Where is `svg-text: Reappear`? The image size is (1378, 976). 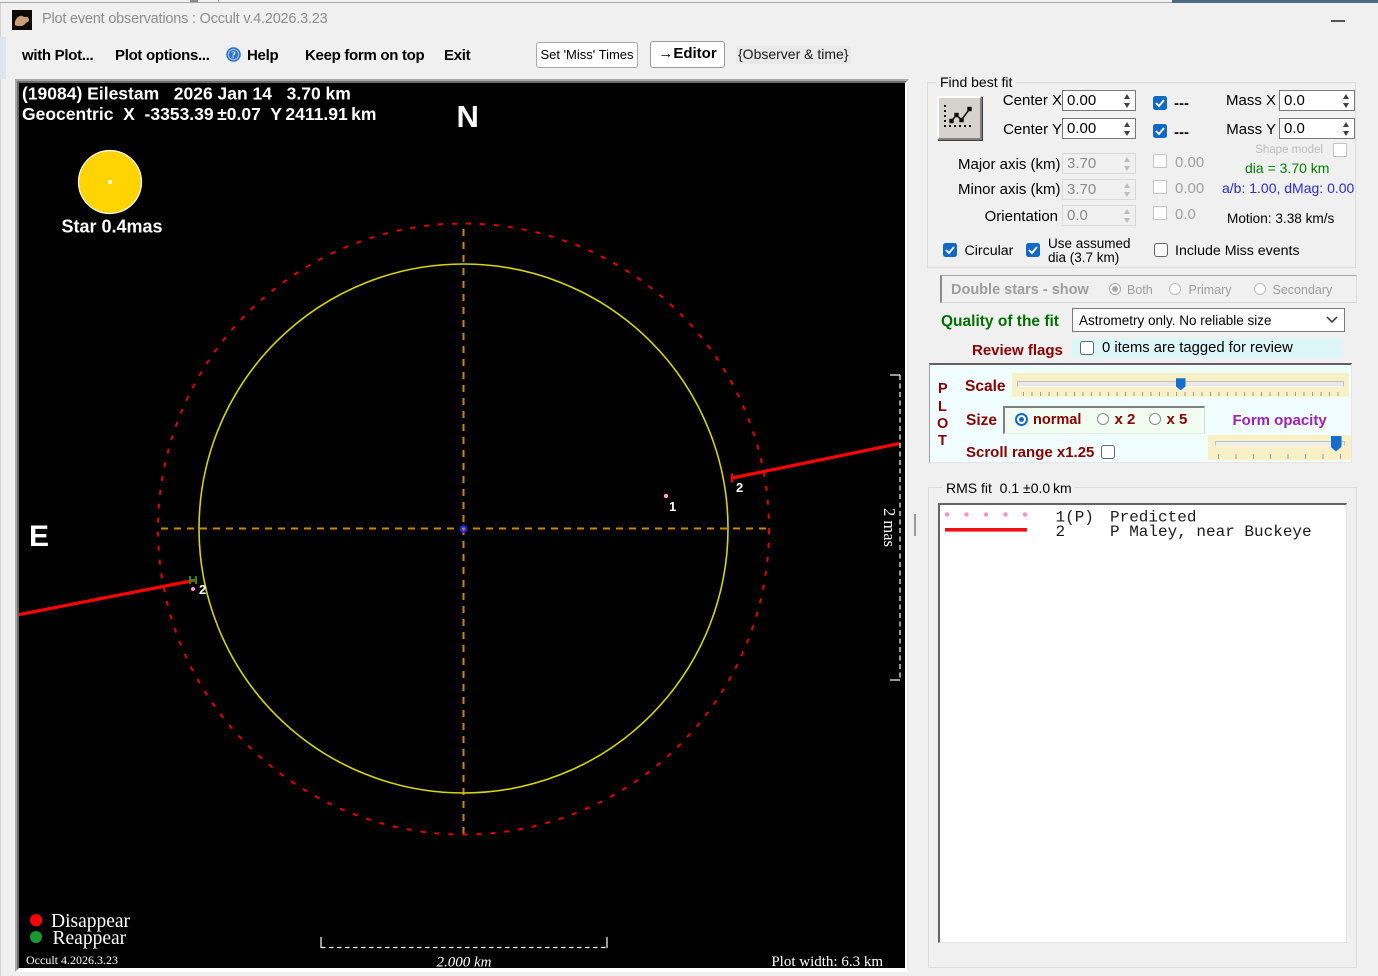
svg-text: Reappear is located at coordinates (90, 938).